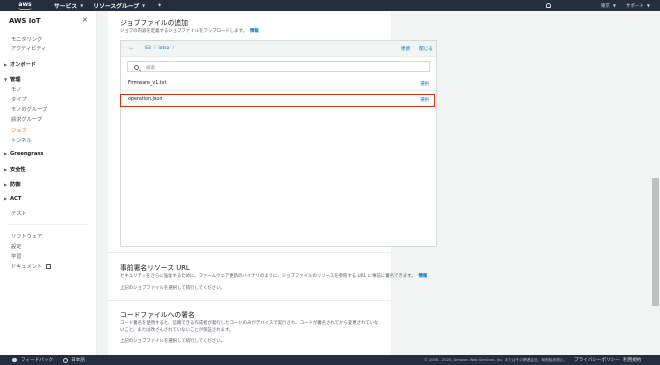 Image resolution: width=660 pixels, height=365 pixels. I want to click on sidebar-item-settings: 設定, so click(16, 246).